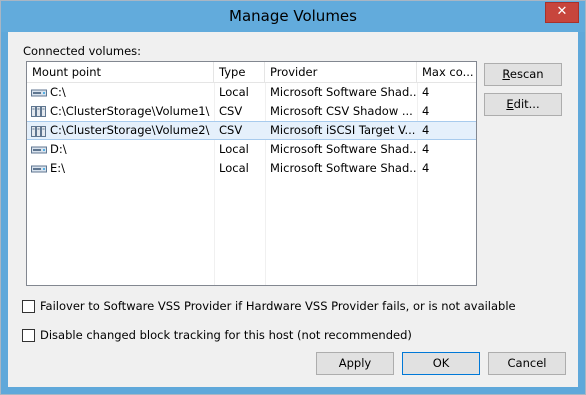 The image size is (586, 395). What do you see at coordinates (58, 168) in the screenshot?
I see `cell-mount-point: E:\` at bounding box center [58, 168].